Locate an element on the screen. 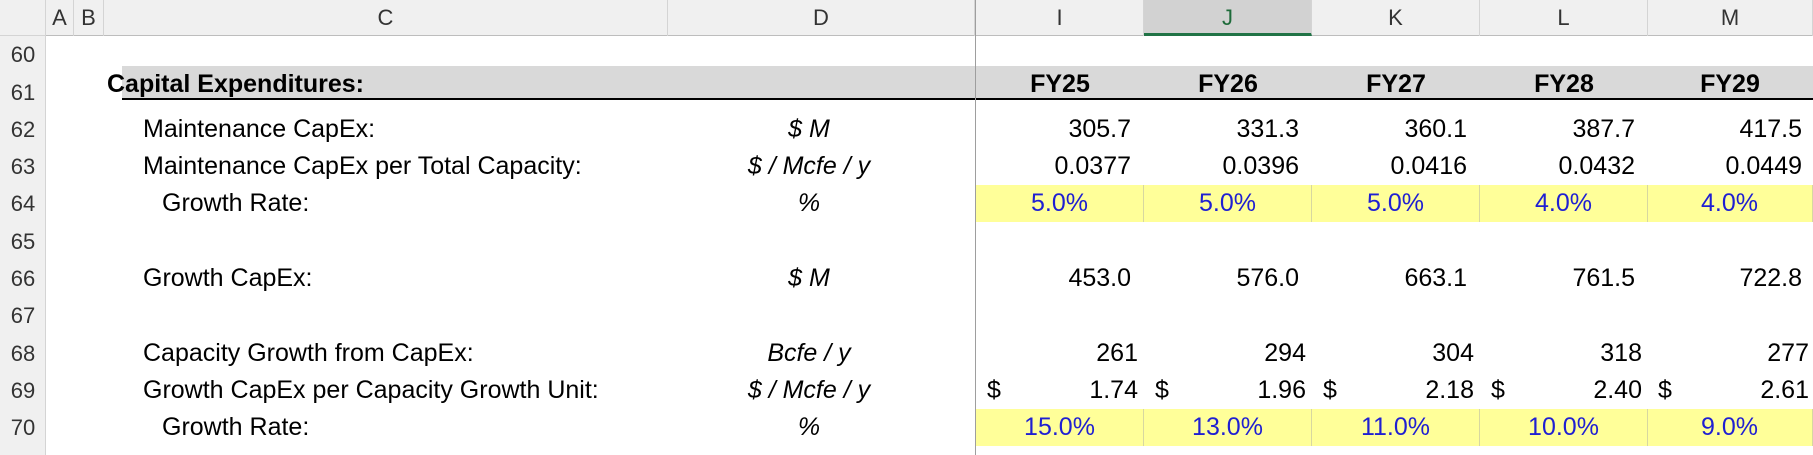 This screenshot has width=1813, height=455. row-header: 66 is located at coordinates (23, 278).